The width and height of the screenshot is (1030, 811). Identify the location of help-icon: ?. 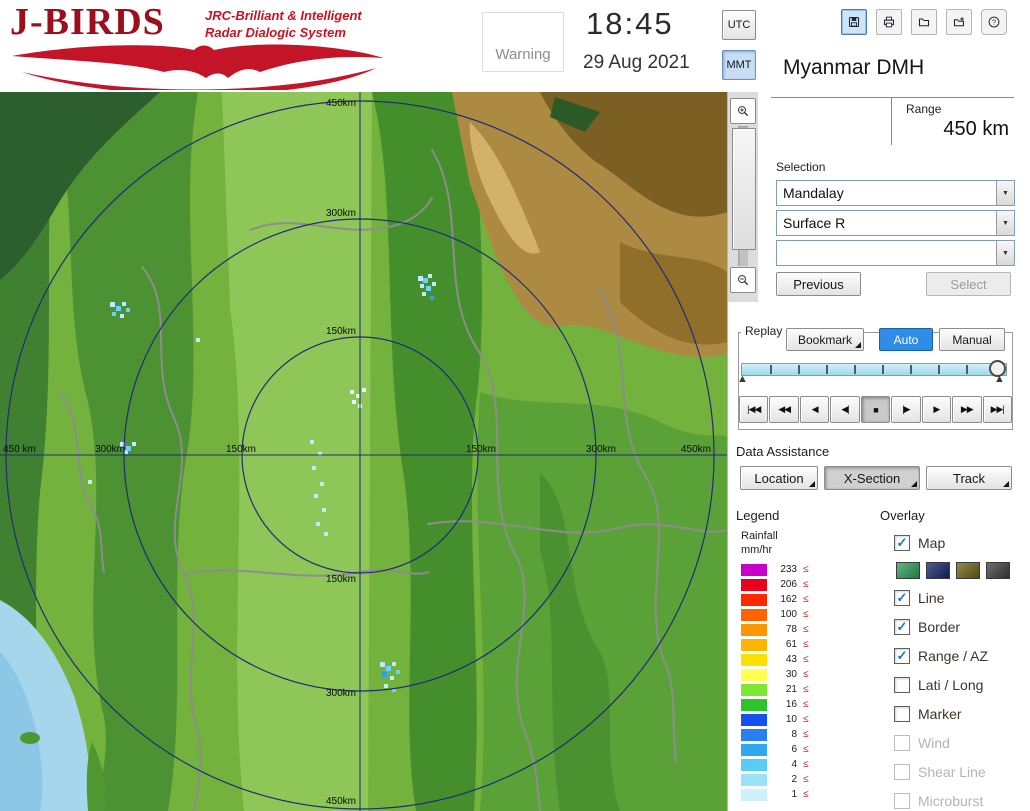
(994, 22).